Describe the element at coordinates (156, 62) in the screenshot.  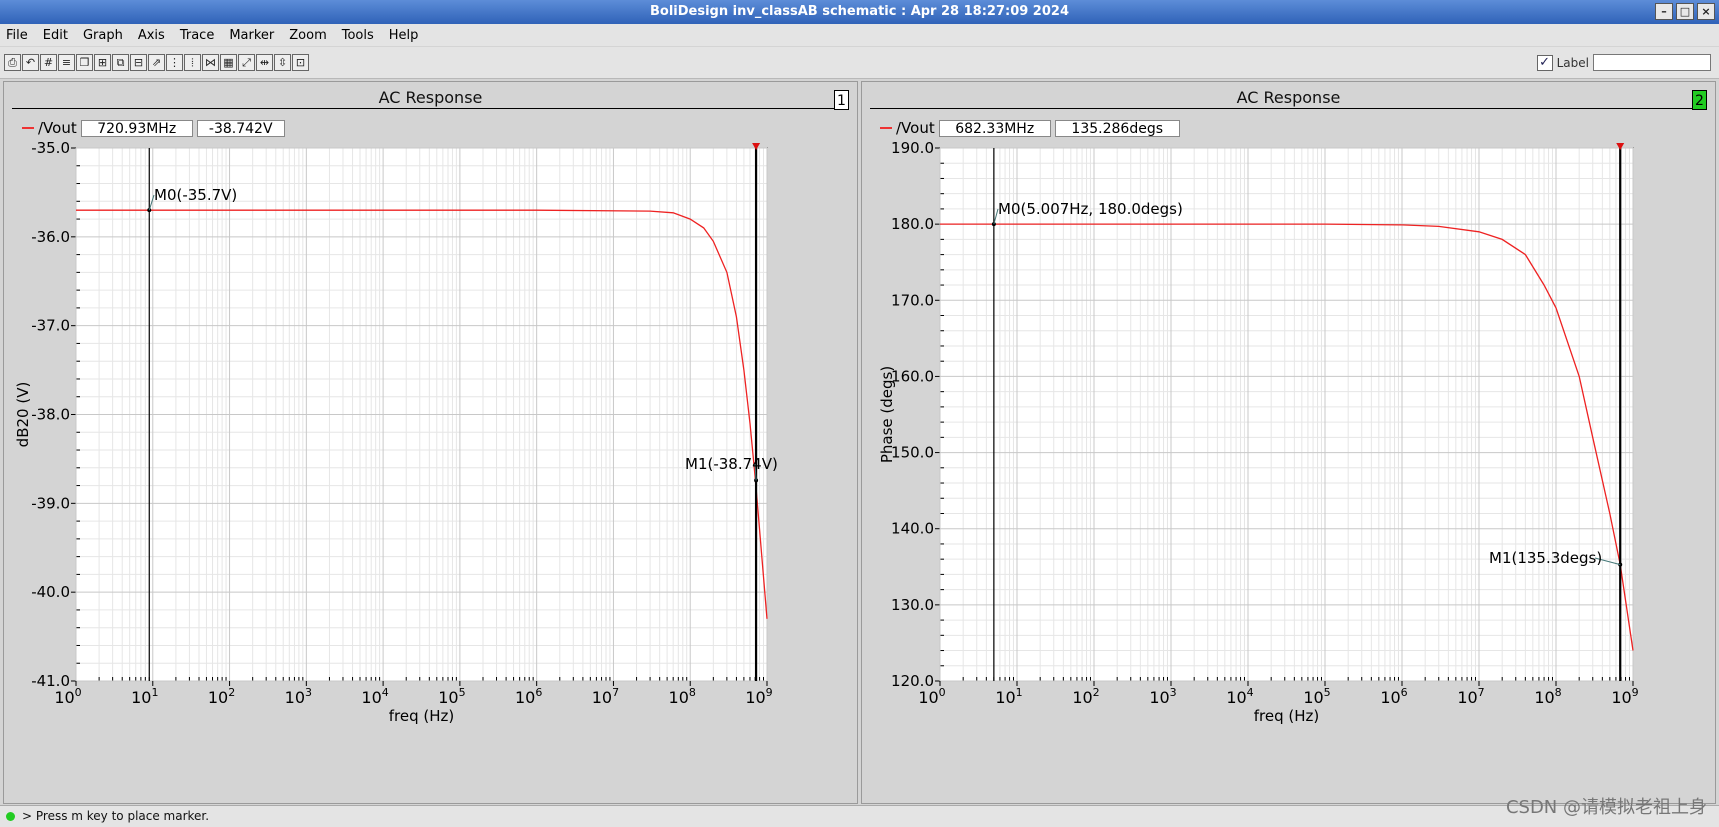
I see `move-trace-icon: ⇗` at that location.